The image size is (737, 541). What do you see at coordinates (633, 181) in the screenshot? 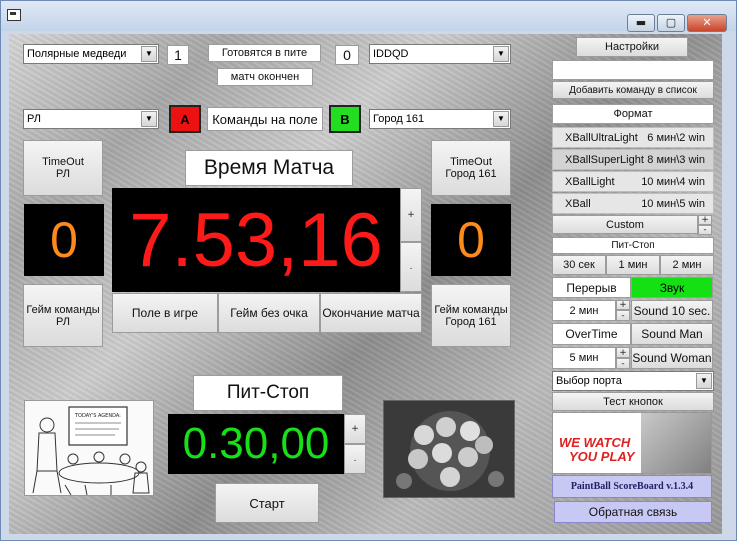
I see `format-row: XBallLight 10 мин\4 win` at bounding box center [633, 181].